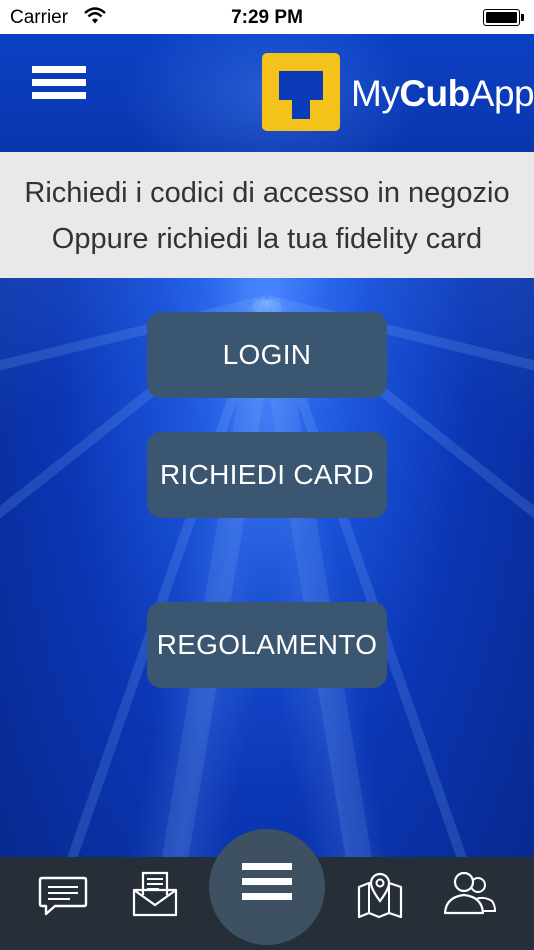  I want to click on map-pin-icon, so click(380, 895).